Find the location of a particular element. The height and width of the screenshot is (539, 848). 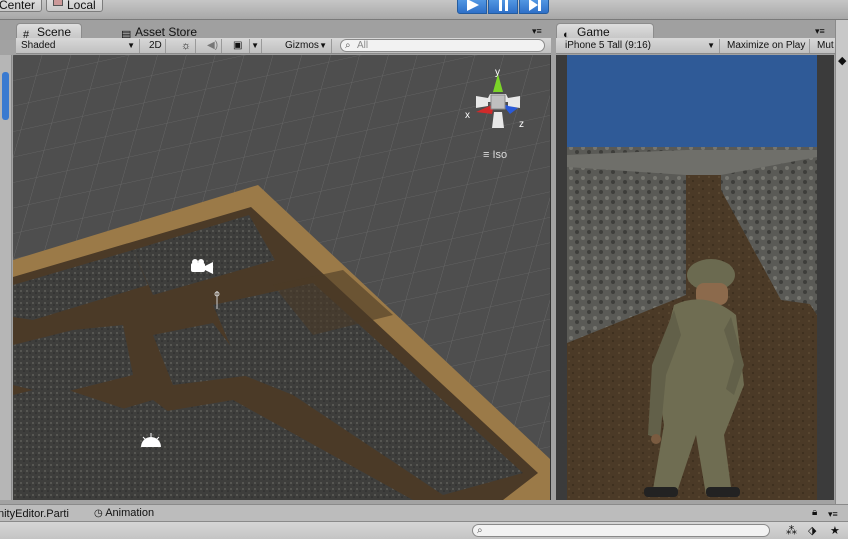

maximize-on-play-toggle: Maximize on Play is located at coordinates (766, 46).